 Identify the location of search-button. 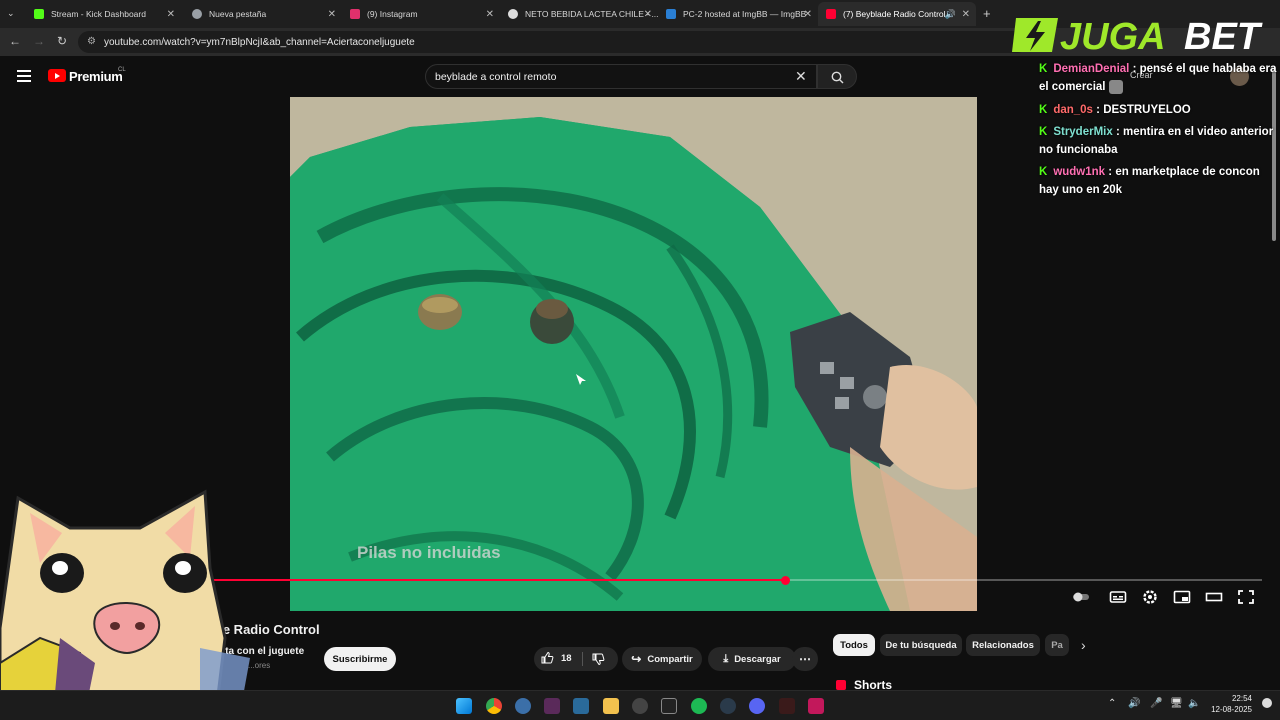
(837, 76).